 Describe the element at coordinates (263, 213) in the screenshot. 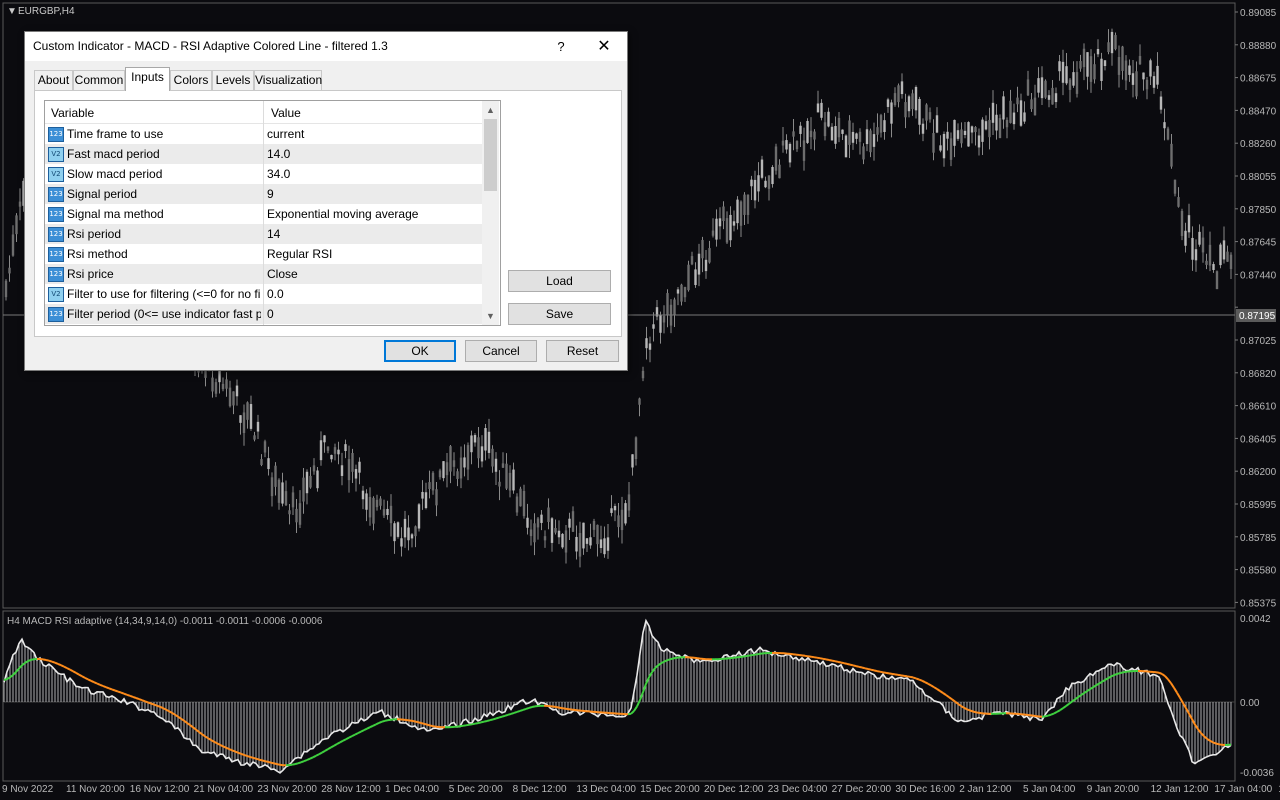

I see `column-separator` at that location.